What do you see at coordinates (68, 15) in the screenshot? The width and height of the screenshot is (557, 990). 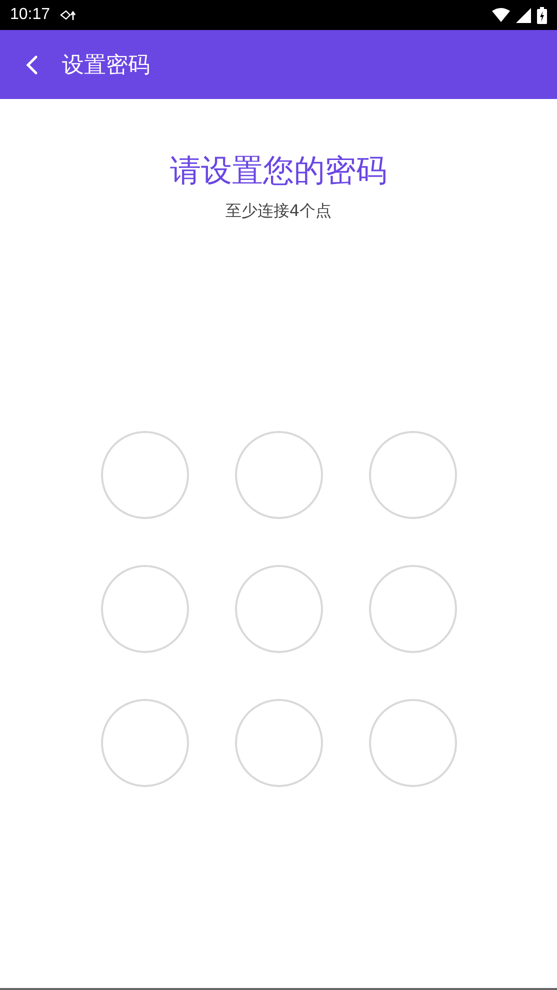 I see `data-saver-icon` at bounding box center [68, 15].